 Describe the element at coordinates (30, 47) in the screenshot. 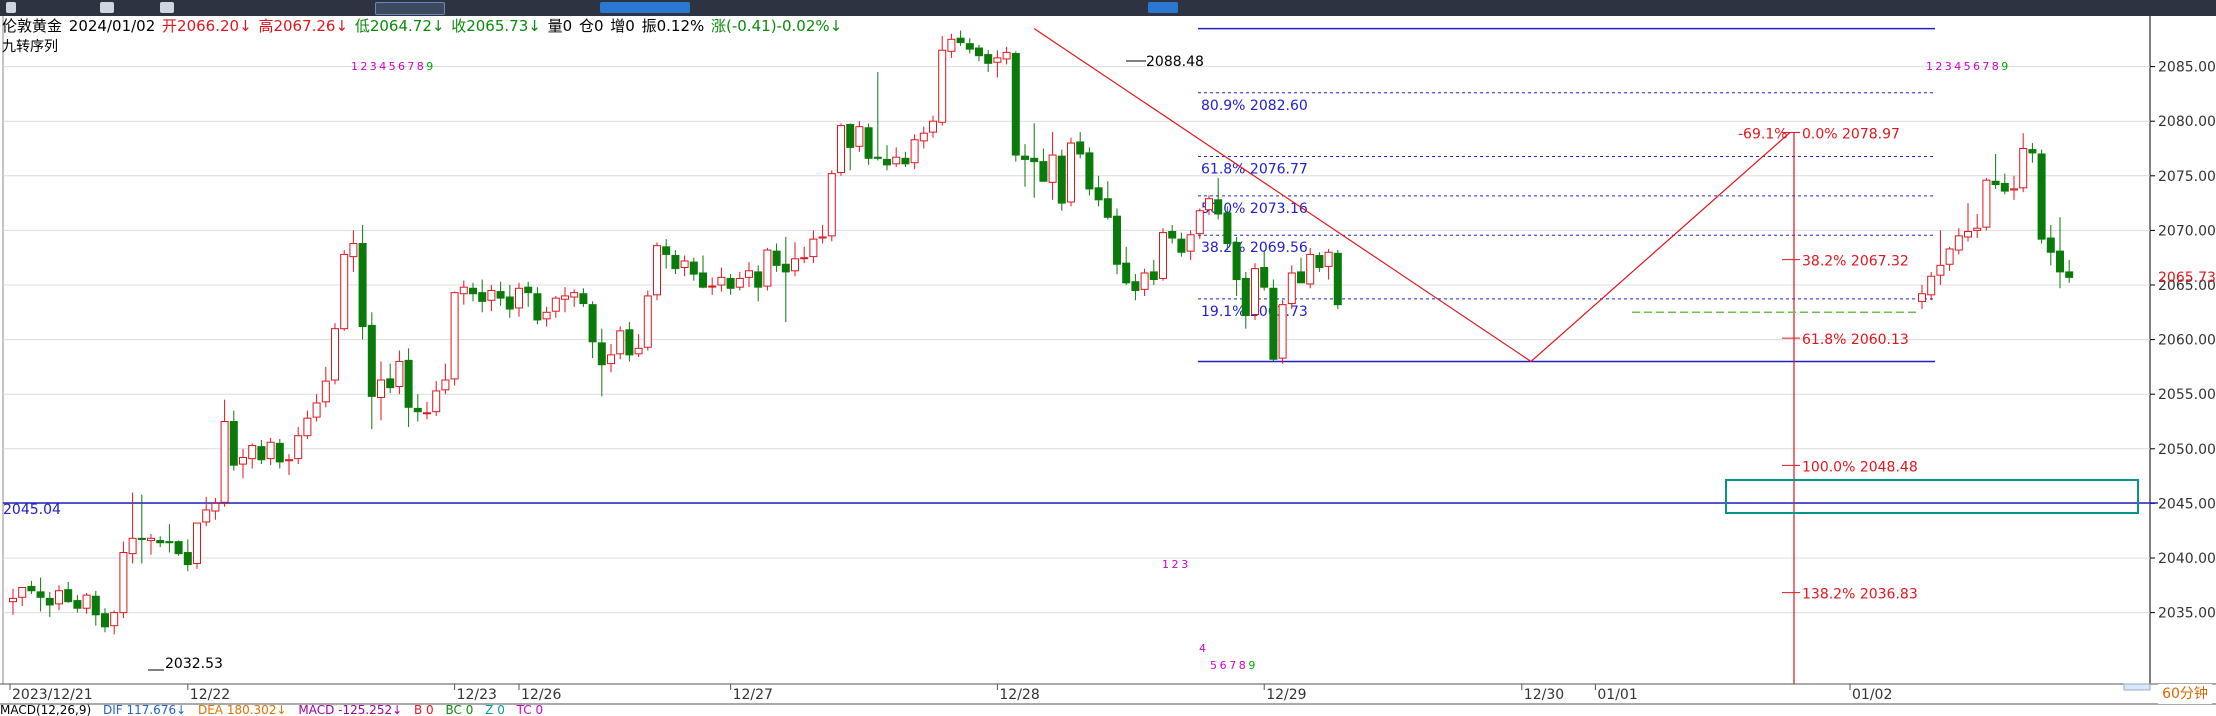

I see `indicator-title: 九转序列` at that location.